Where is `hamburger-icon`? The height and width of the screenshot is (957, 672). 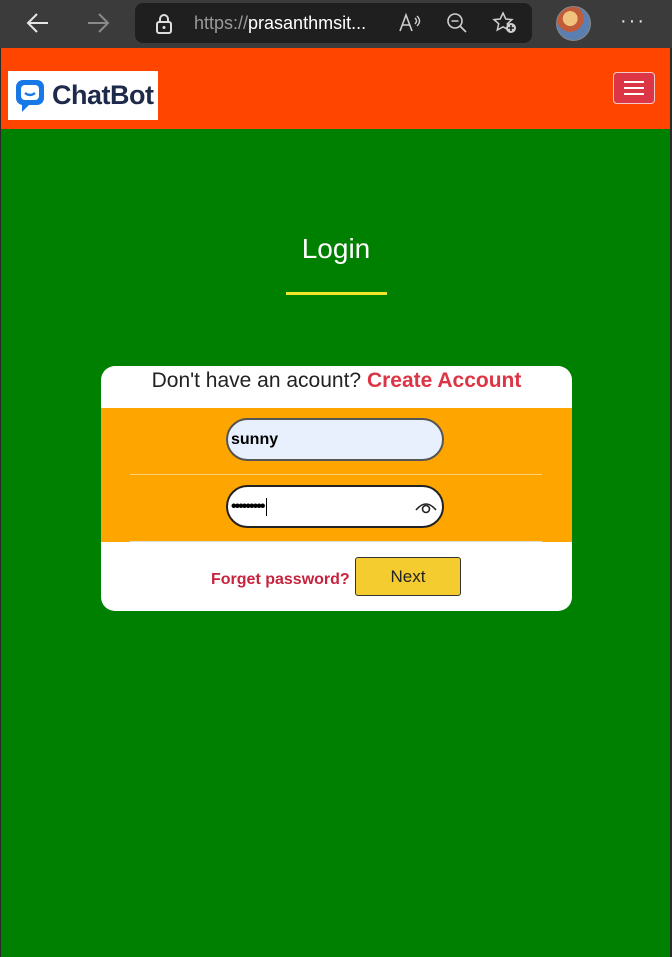
hamburger-icon is located at coordinates (634, 82).